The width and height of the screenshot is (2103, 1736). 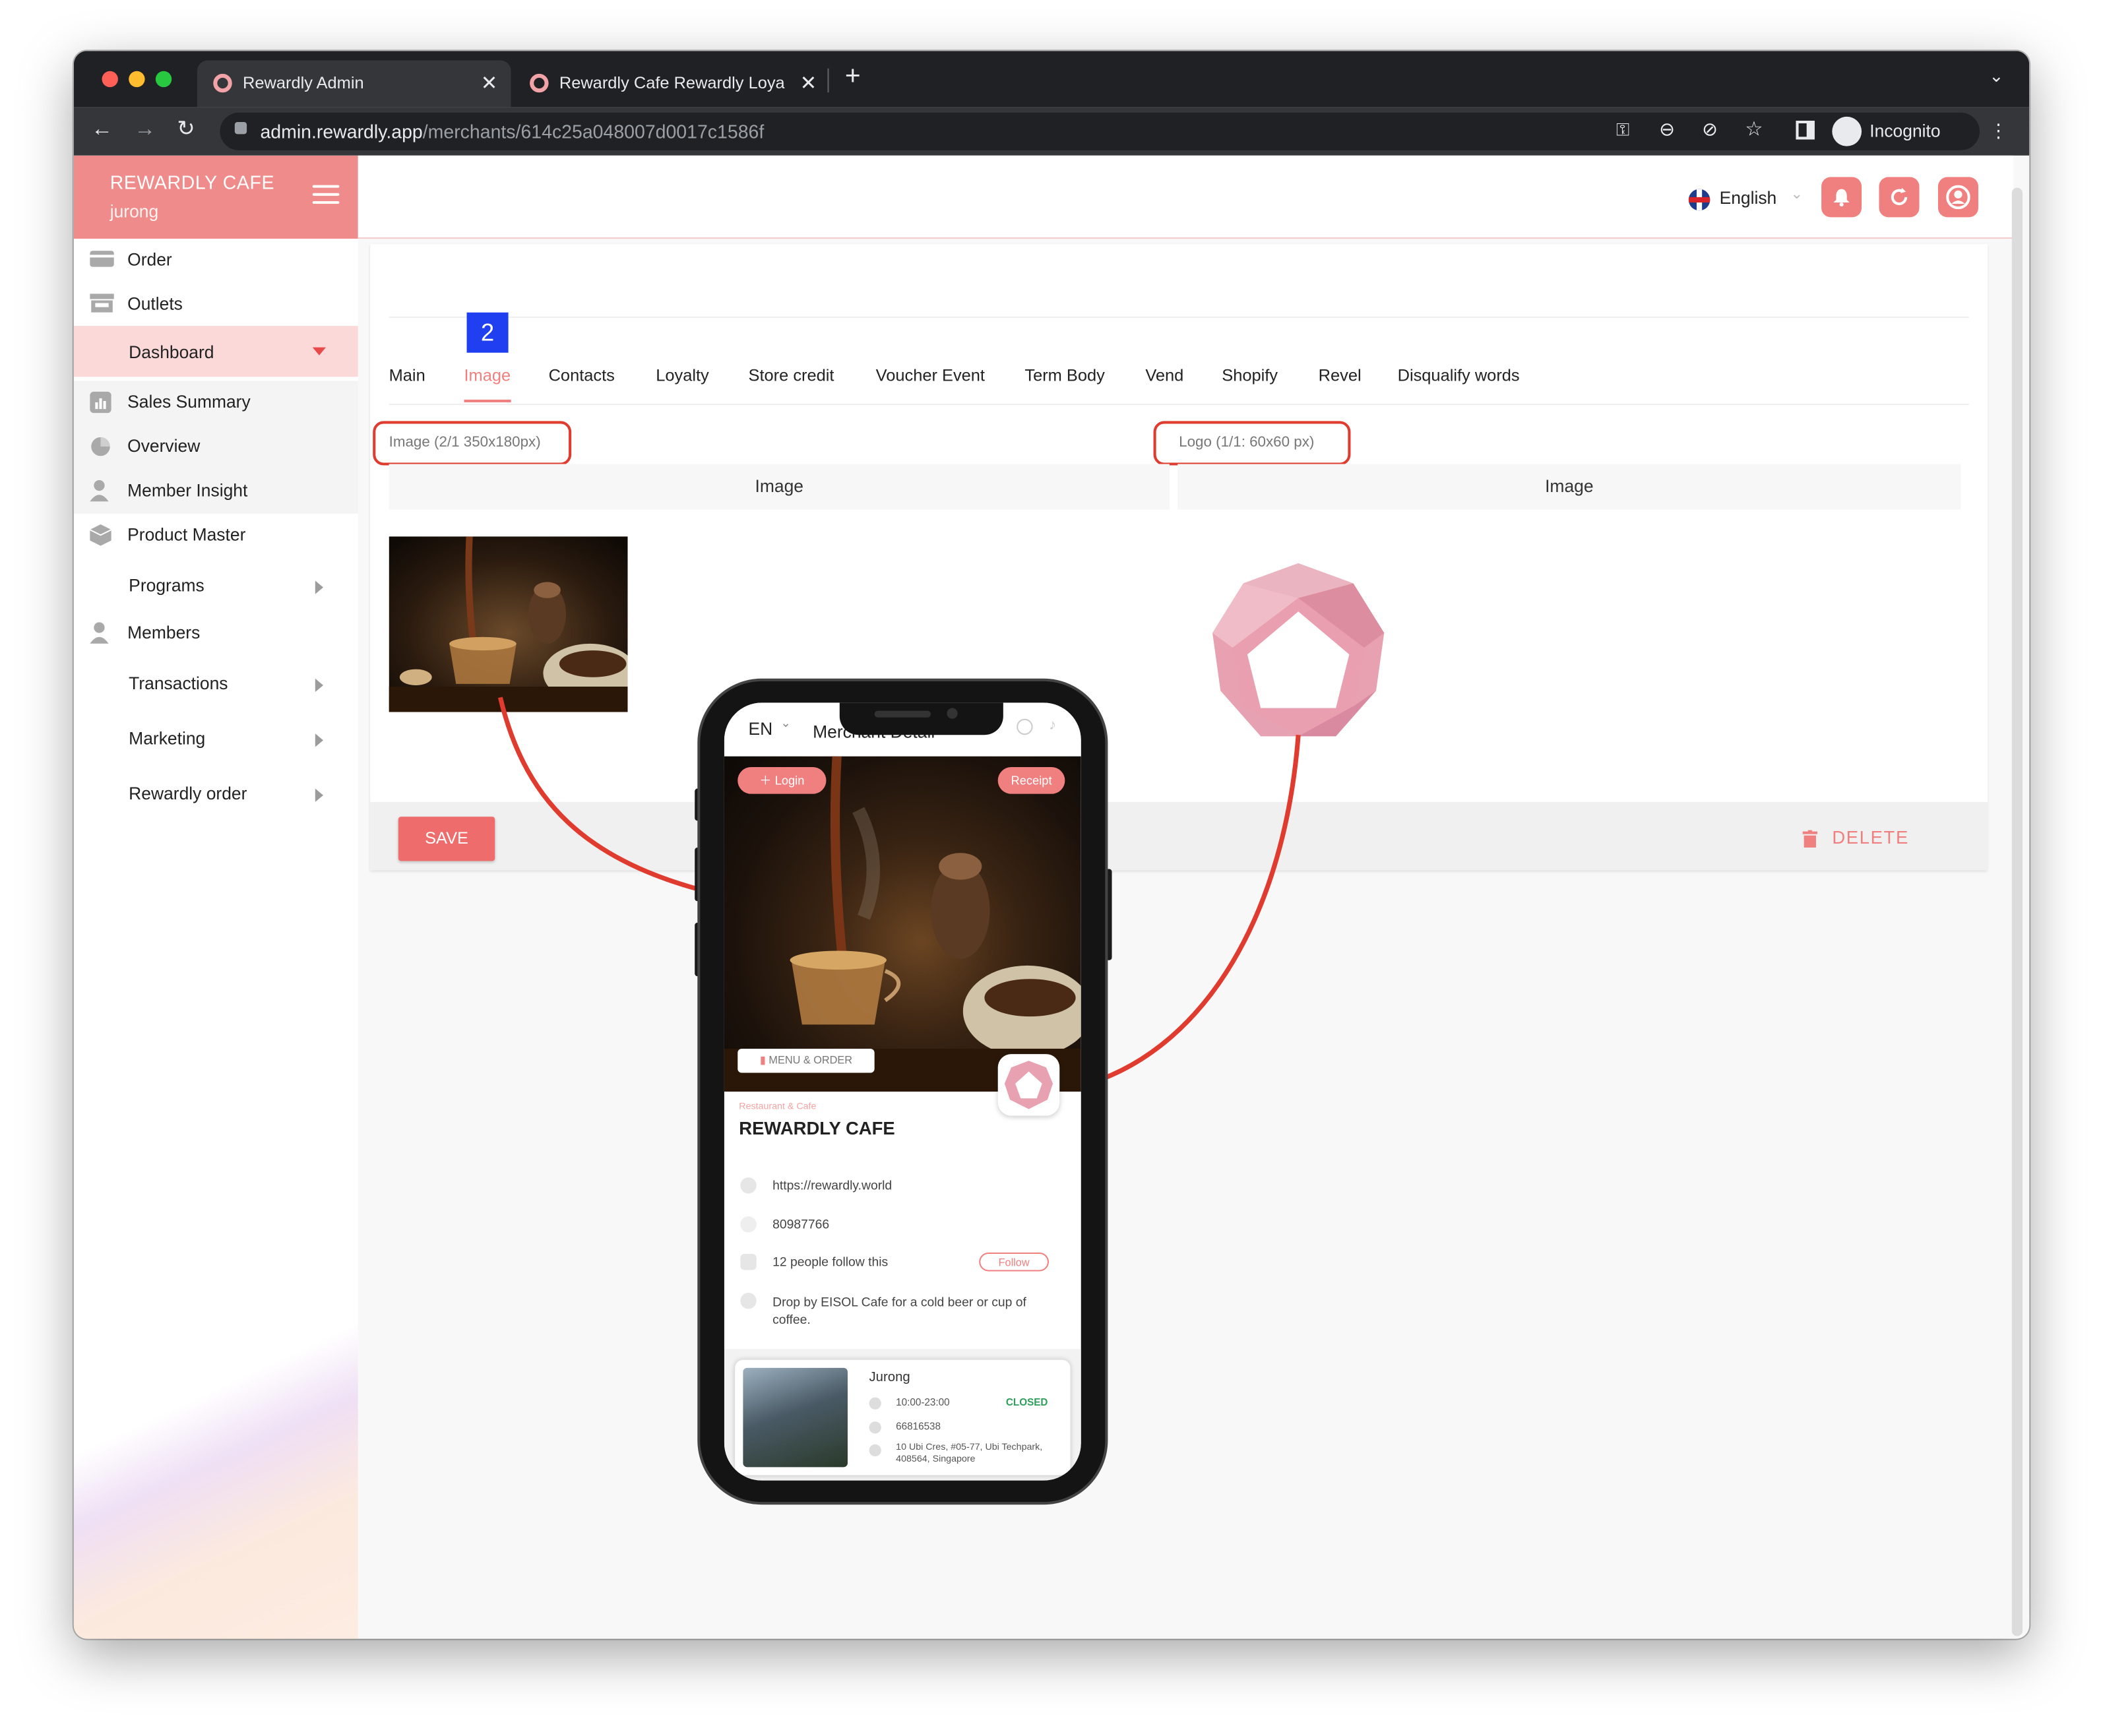 What do you see at coordinates (1031, 780) in the screenshot?
I see `app-receipt-button: Receipt` at bounding box center [1031, 780].